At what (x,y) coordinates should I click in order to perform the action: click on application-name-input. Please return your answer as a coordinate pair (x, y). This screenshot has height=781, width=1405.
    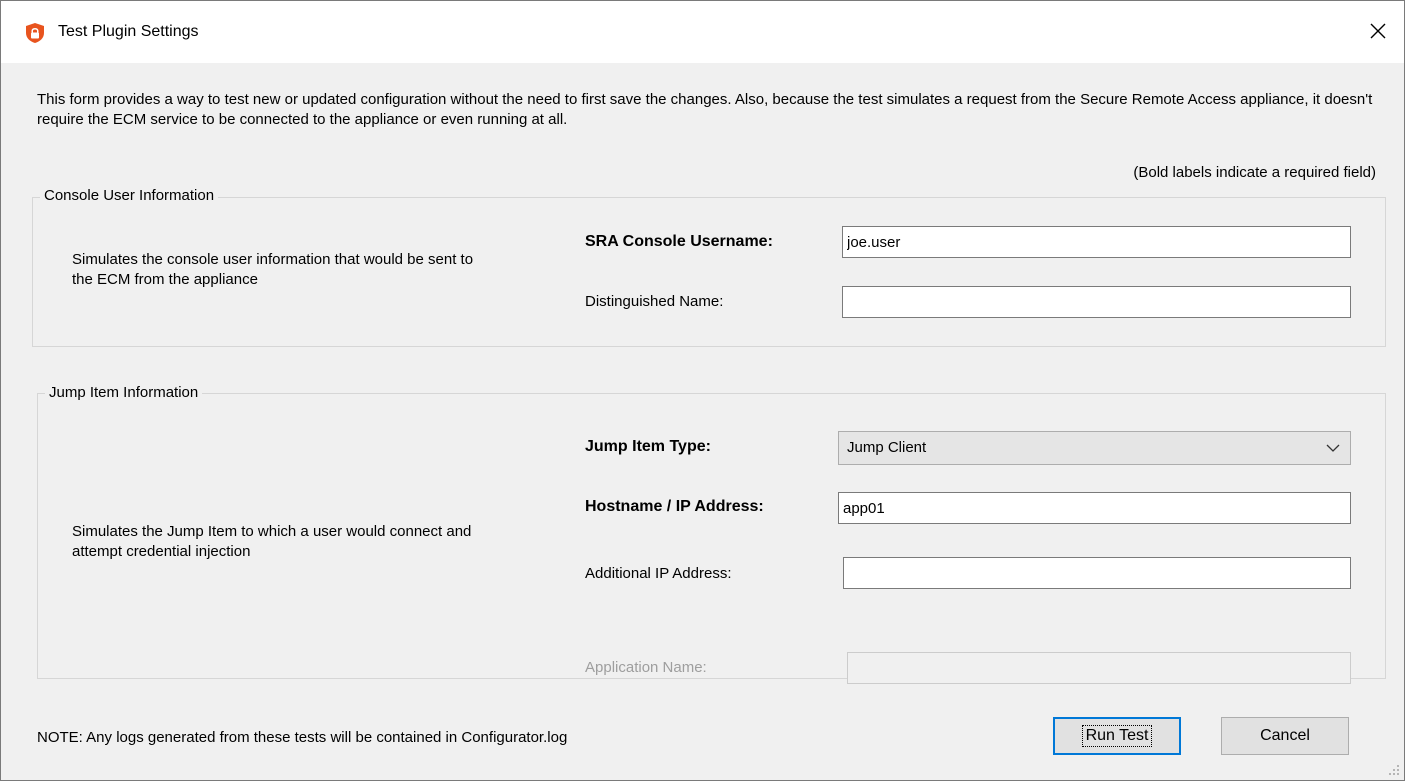
    Looking at the image, I should click on (1099, 668).